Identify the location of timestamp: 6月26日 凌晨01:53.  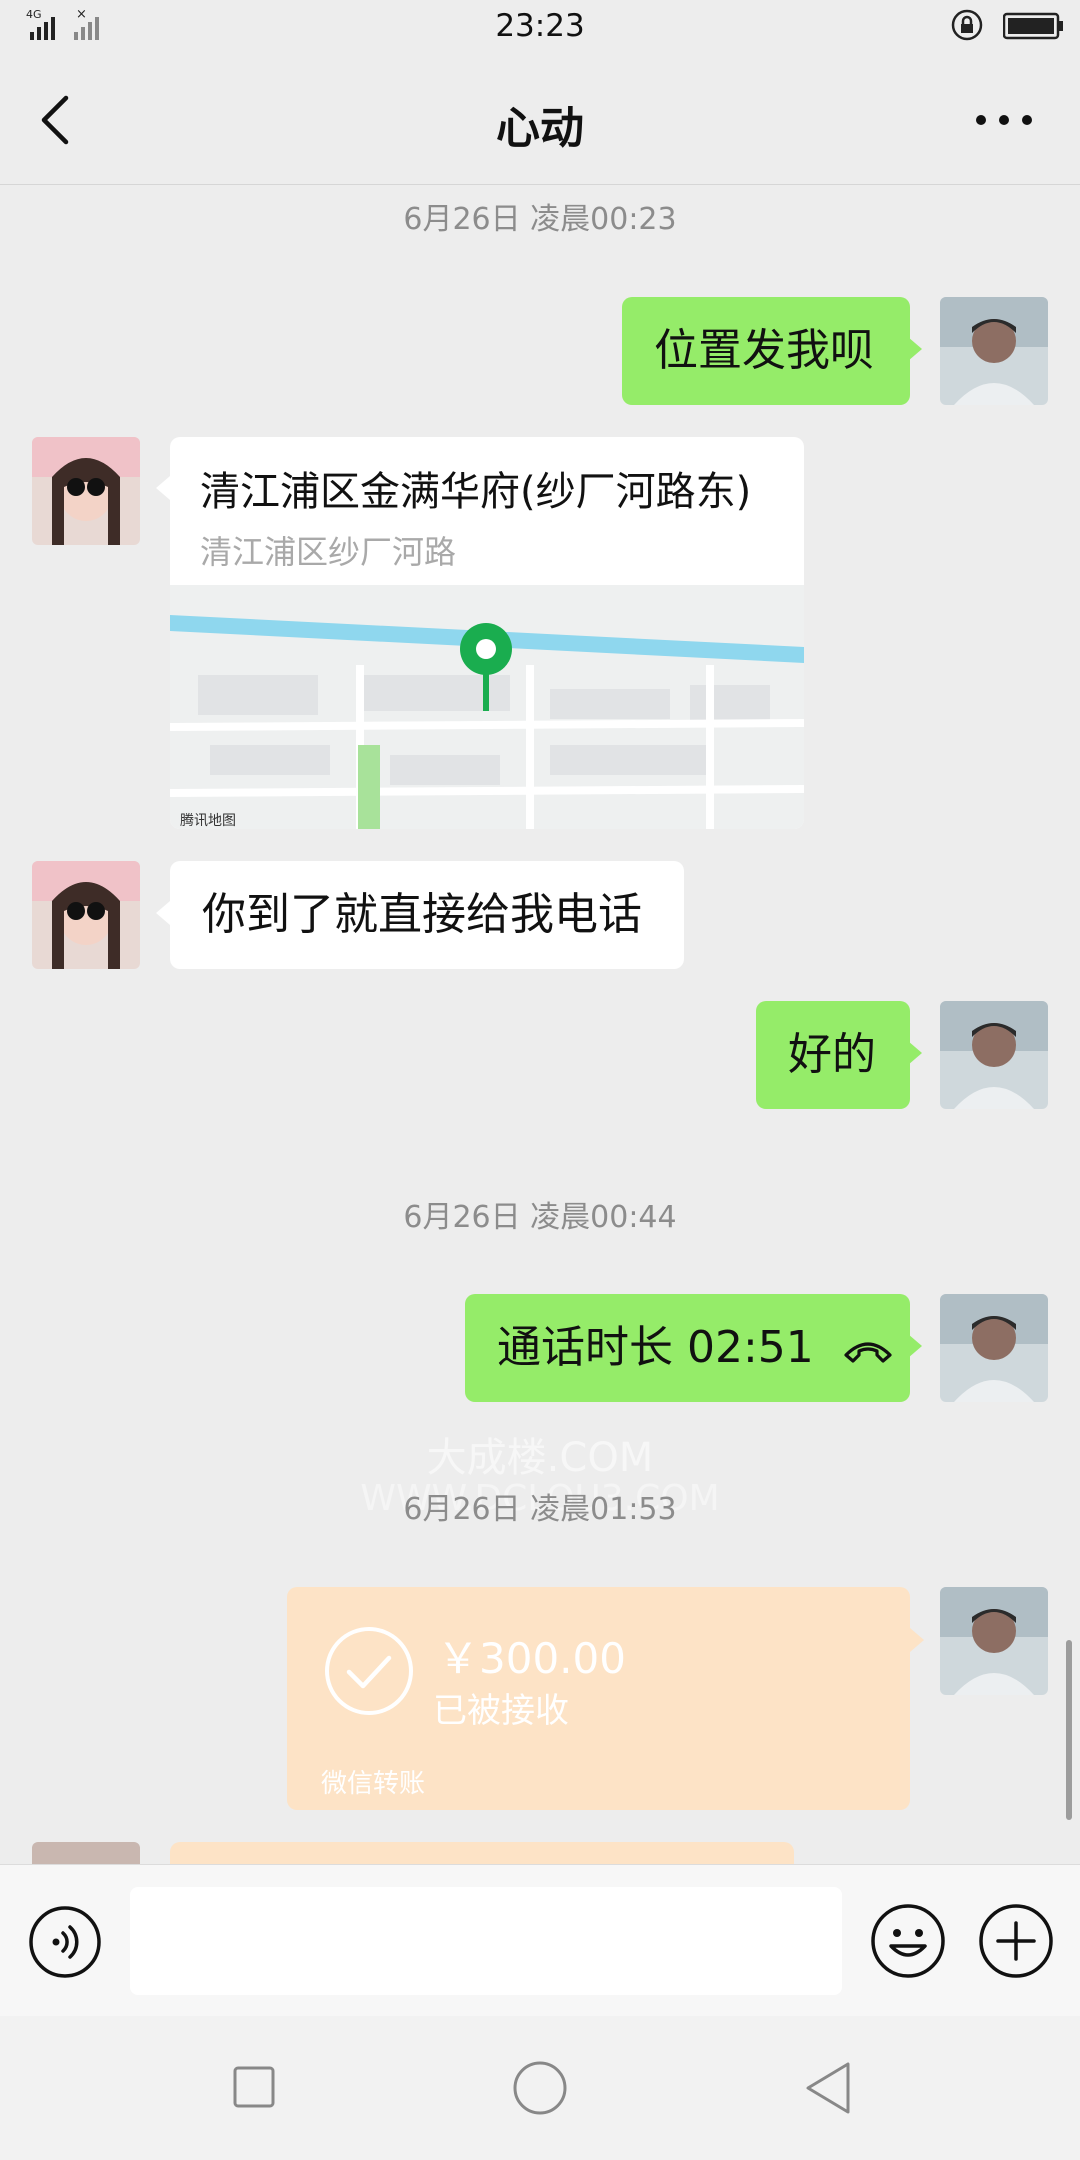
(540, 1509).